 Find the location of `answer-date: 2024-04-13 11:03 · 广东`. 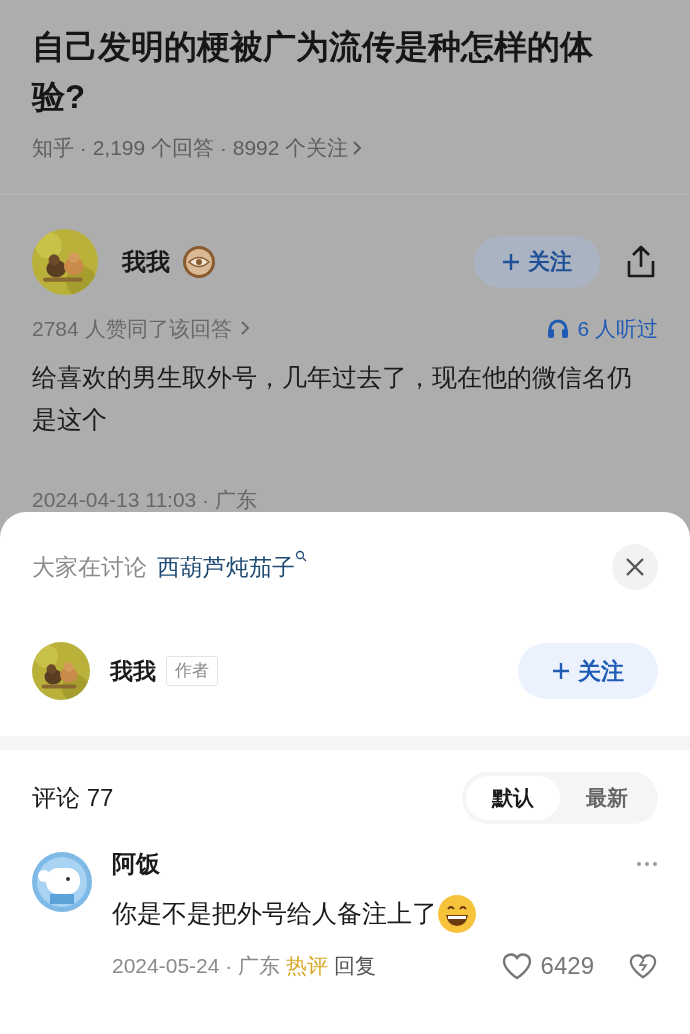

answer-date: 2024-04-13 11:03 · 广东 is located at coordinates (145, 500).